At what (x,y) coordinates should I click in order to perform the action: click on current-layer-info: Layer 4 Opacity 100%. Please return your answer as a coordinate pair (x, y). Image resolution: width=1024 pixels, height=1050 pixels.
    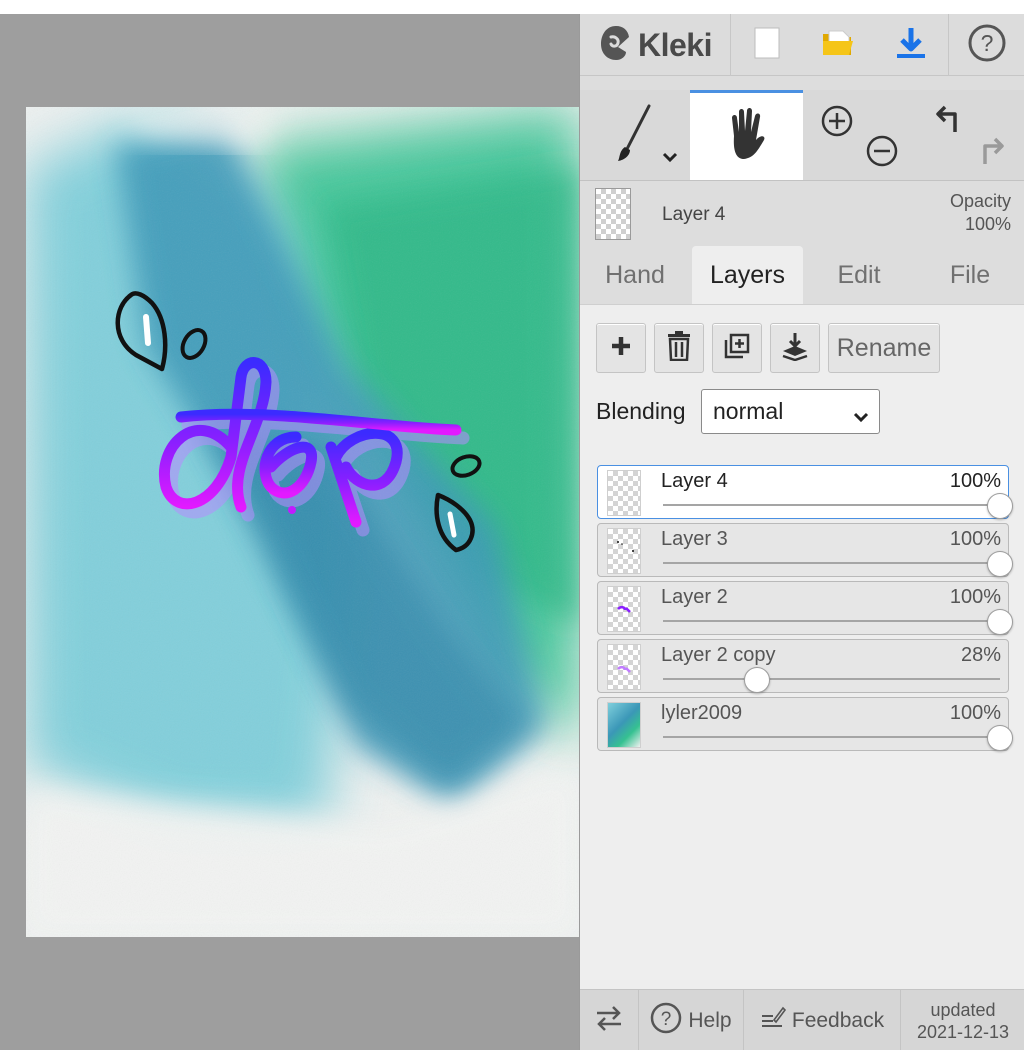
    Looking at the image, I should click on (802, 214).